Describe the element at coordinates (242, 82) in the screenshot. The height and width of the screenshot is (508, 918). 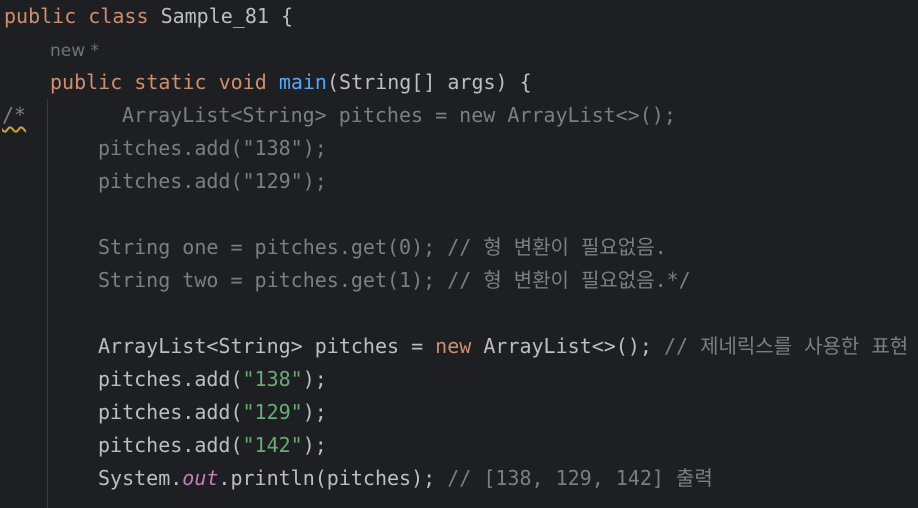
I see `keyword-void: void` at that location.